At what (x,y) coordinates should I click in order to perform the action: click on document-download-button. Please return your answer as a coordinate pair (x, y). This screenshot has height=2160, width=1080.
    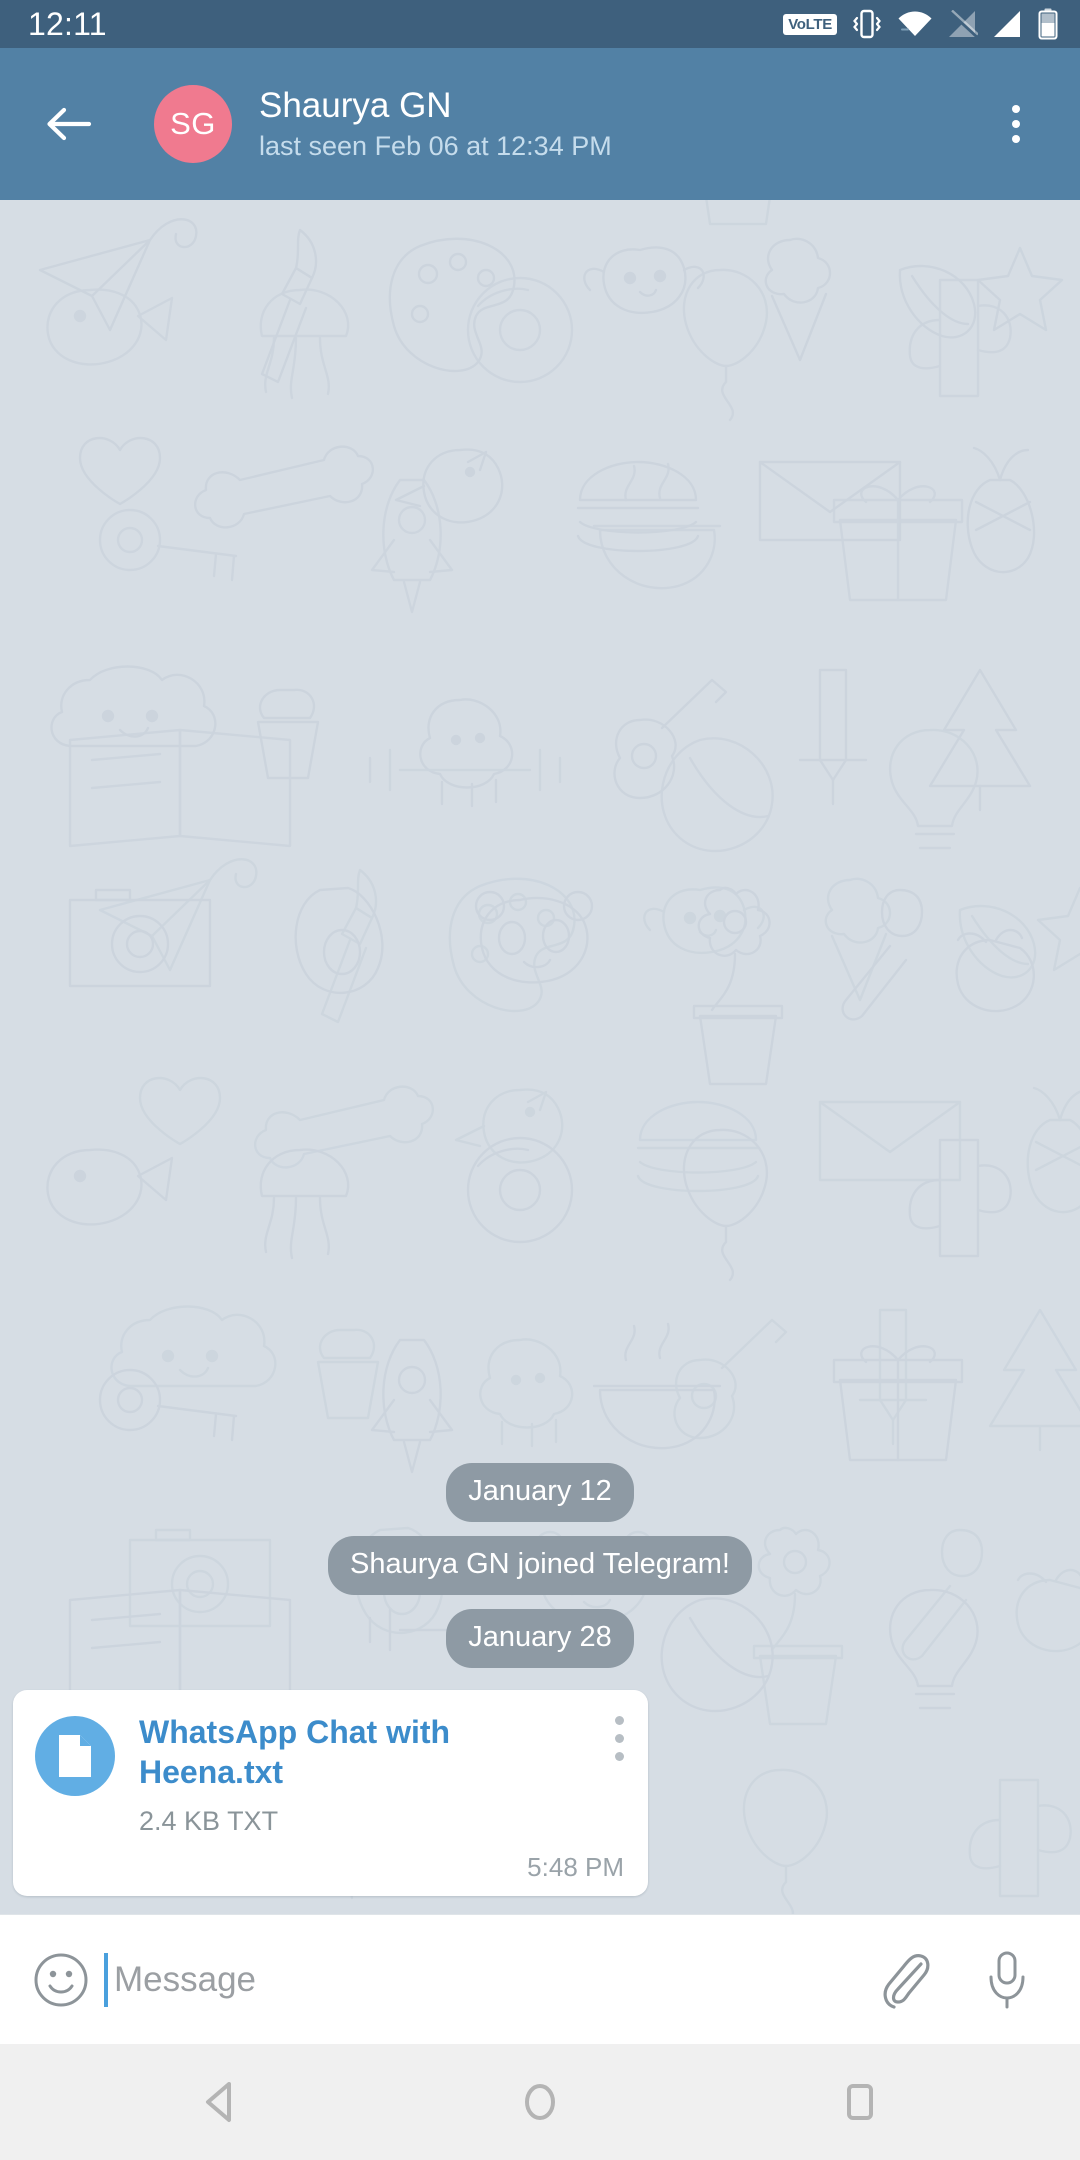
    Looking at the image, I should click on (75, 1756).